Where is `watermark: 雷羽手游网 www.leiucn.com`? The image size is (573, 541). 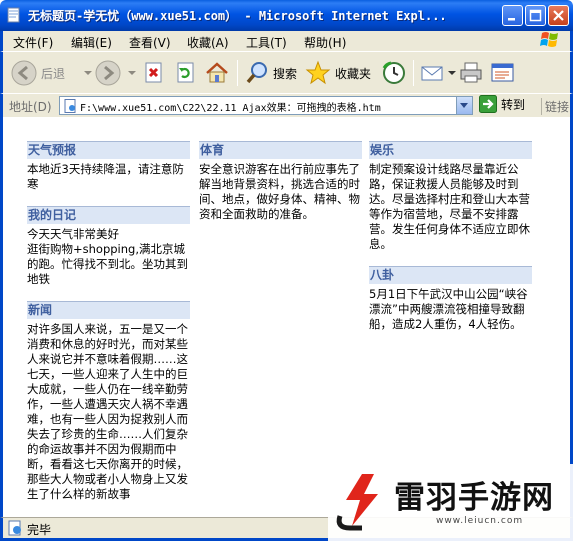 watermark: 雷羽手游网 www.leiucn.com is located at coordinates (450, 502).